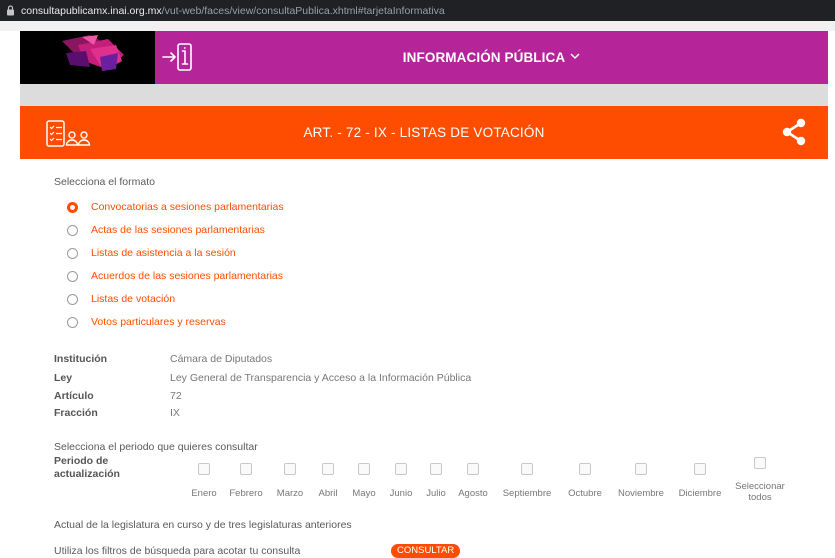 Image resolution: width=835 pixels, height=558 pixels. What do you see at coordinates (364, 493) in the screenshot?
I see `month-label: Mayo` at bounding box center [364, 493].